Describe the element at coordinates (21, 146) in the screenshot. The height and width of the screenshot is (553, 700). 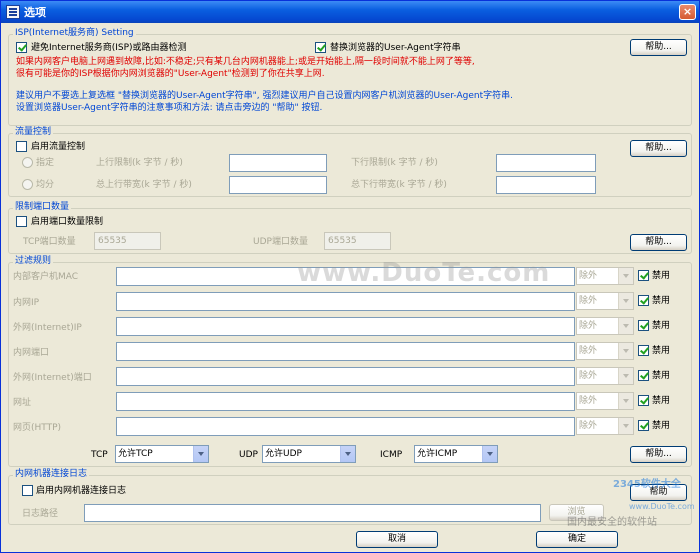
I see `enable-flow-control-checkbox` at that location.